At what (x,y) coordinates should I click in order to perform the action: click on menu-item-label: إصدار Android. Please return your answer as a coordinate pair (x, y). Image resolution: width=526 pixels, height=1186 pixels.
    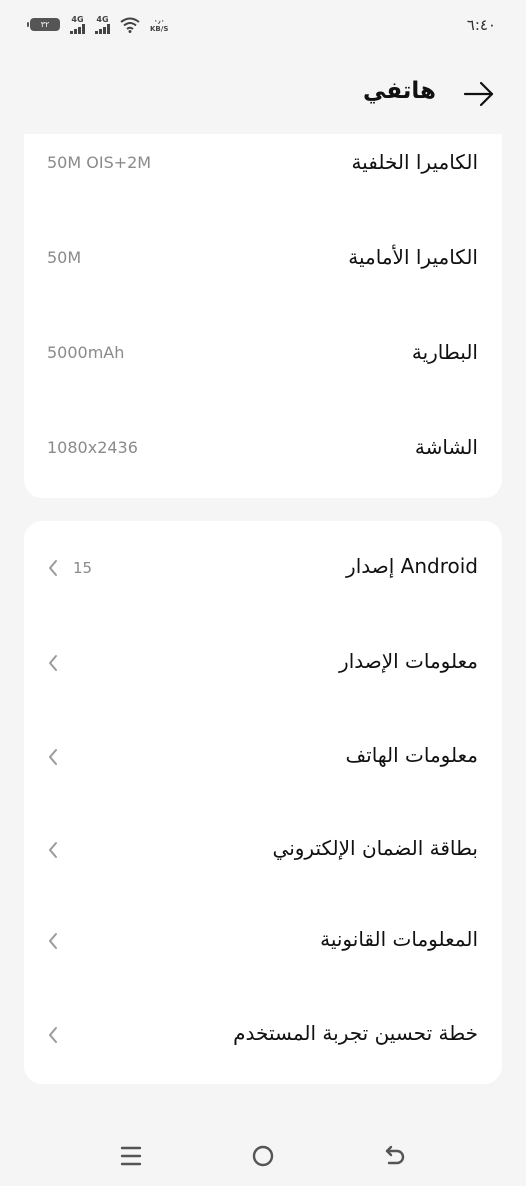
    Looking at the image, I should click on (412, 566).